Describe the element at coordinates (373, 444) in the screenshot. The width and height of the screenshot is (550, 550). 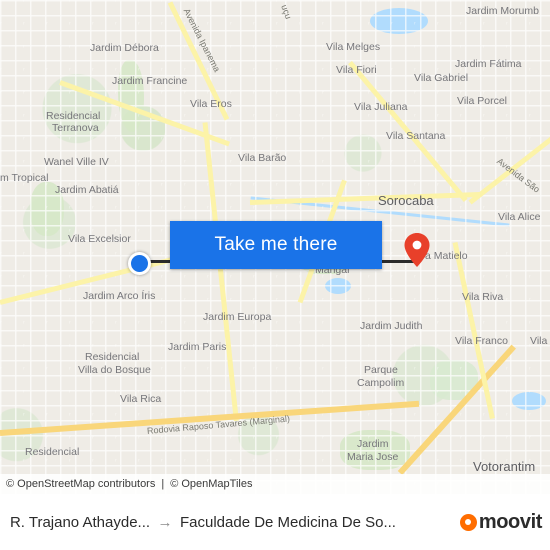
I see `place-label: Jardim` at that location.